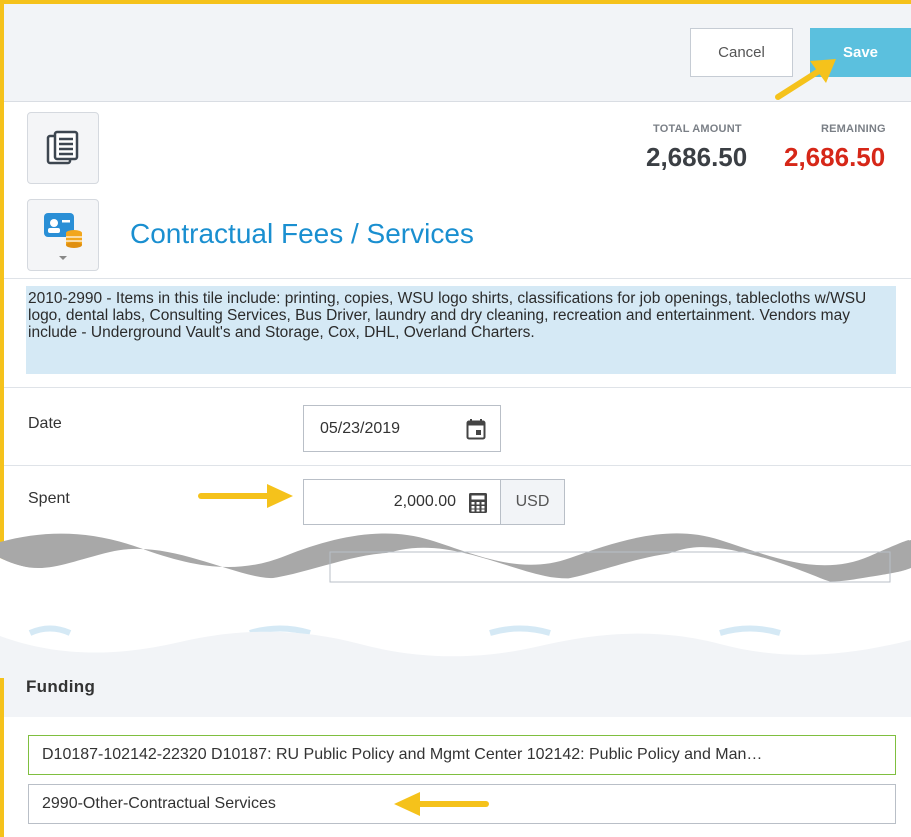 This screenshot has height=837, width=911. I want to click on total-amount-value: 2,686.50, so click(697, 157).